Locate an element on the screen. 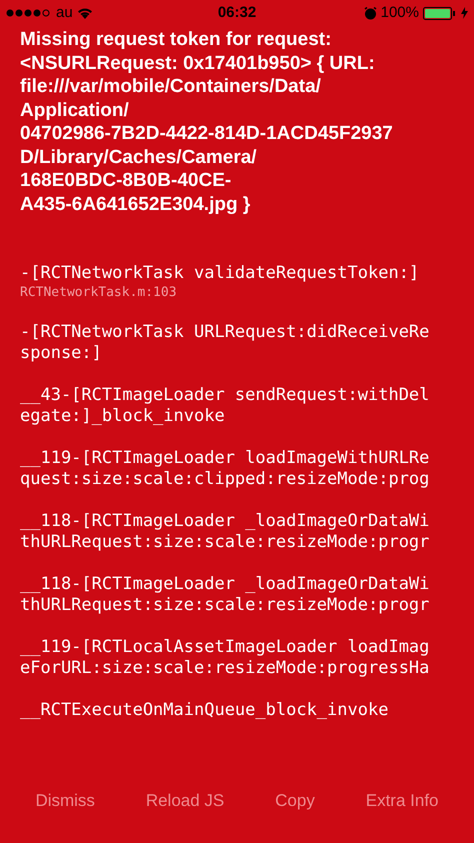 This screenshot has height=843, width=474. stack-frame: __119-[RCTLocalAssetImageLoader loadImag eForURL:size:scale:resizeMode:progressHa is located at coordinates (237, 658).